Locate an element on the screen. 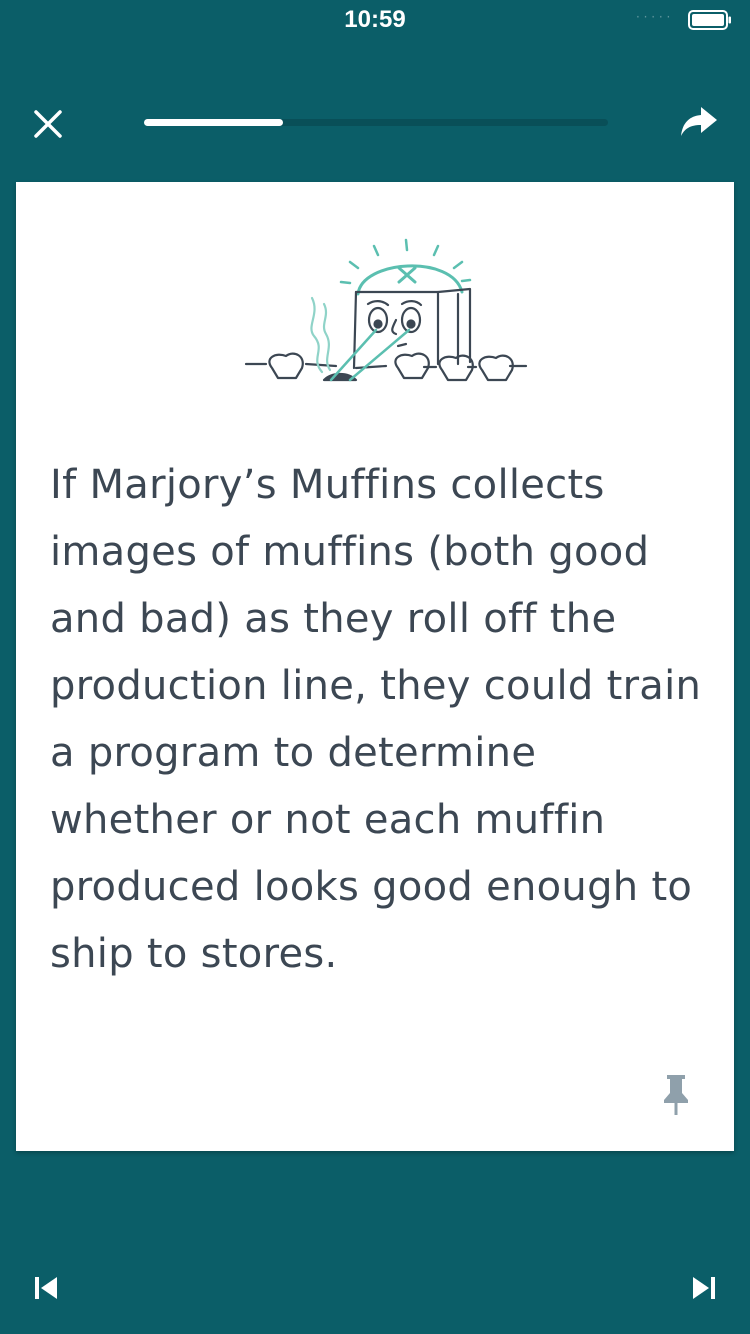  lesson-progress-bar is located at coordinates (376, 122).